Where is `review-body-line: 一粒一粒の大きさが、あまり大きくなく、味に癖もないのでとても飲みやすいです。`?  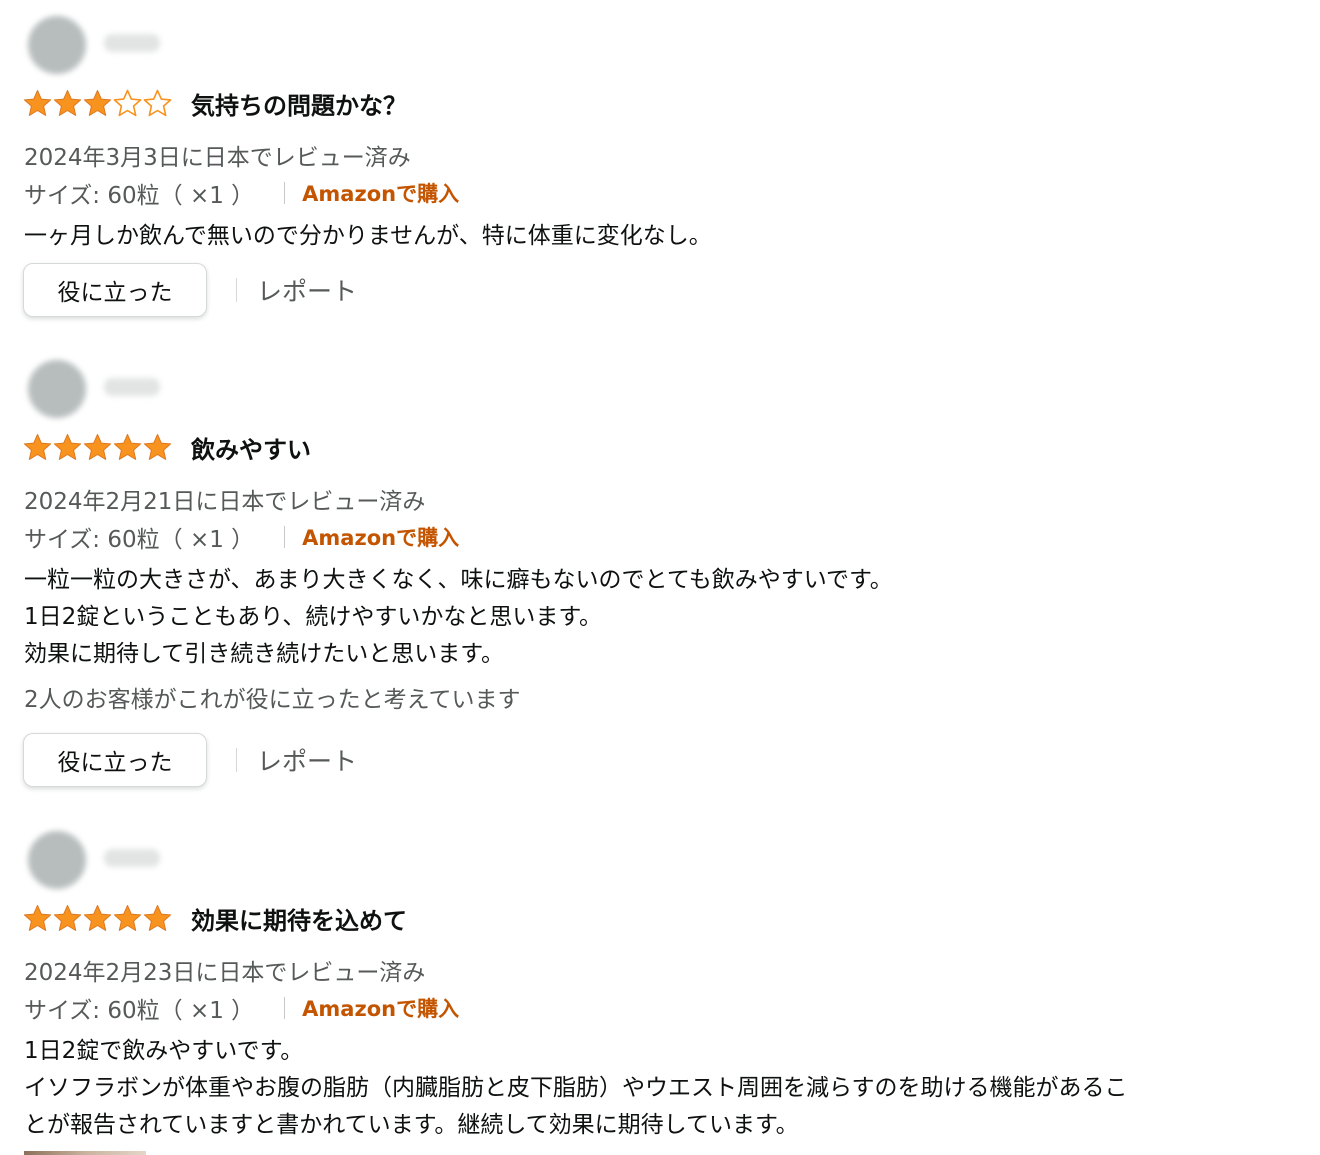 review-body-line: 一粒一粒の大きさが、あまり大きくなく、味に癖もないのでとても飲みやすいです。 is located at coordinates (458, 580).